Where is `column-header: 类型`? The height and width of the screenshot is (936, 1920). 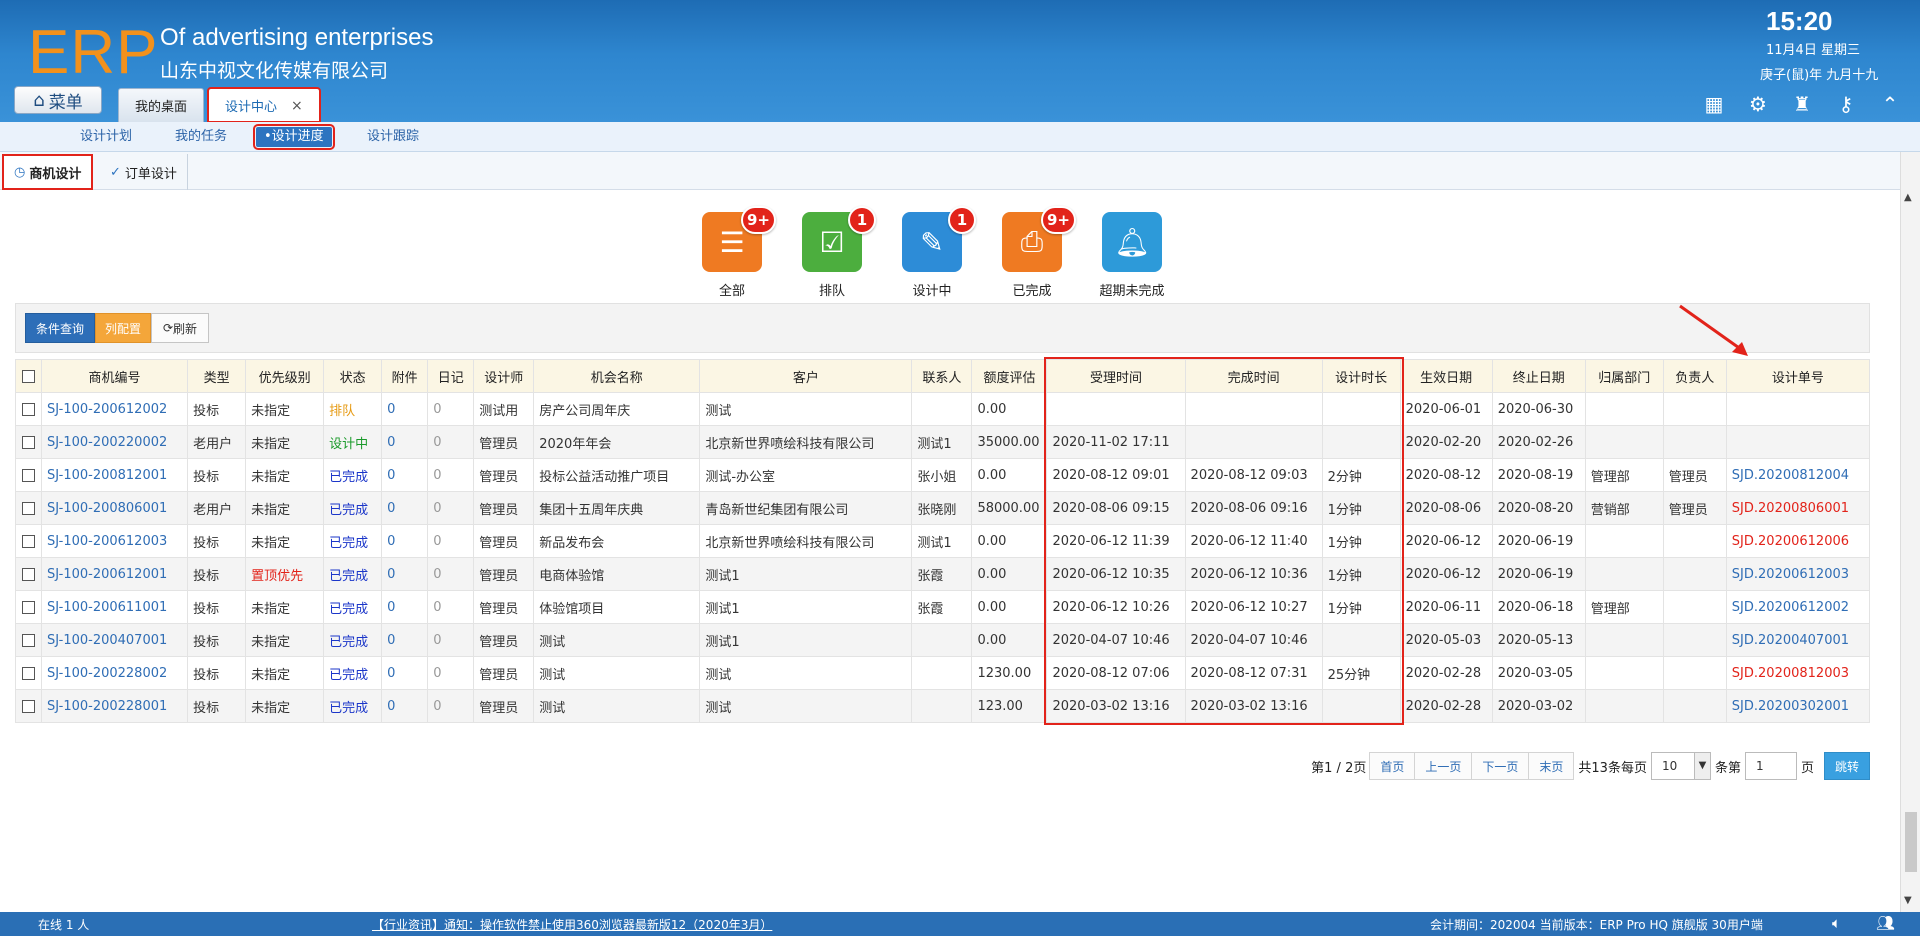 column-header: 类型 is located at coordinates (217, 376).